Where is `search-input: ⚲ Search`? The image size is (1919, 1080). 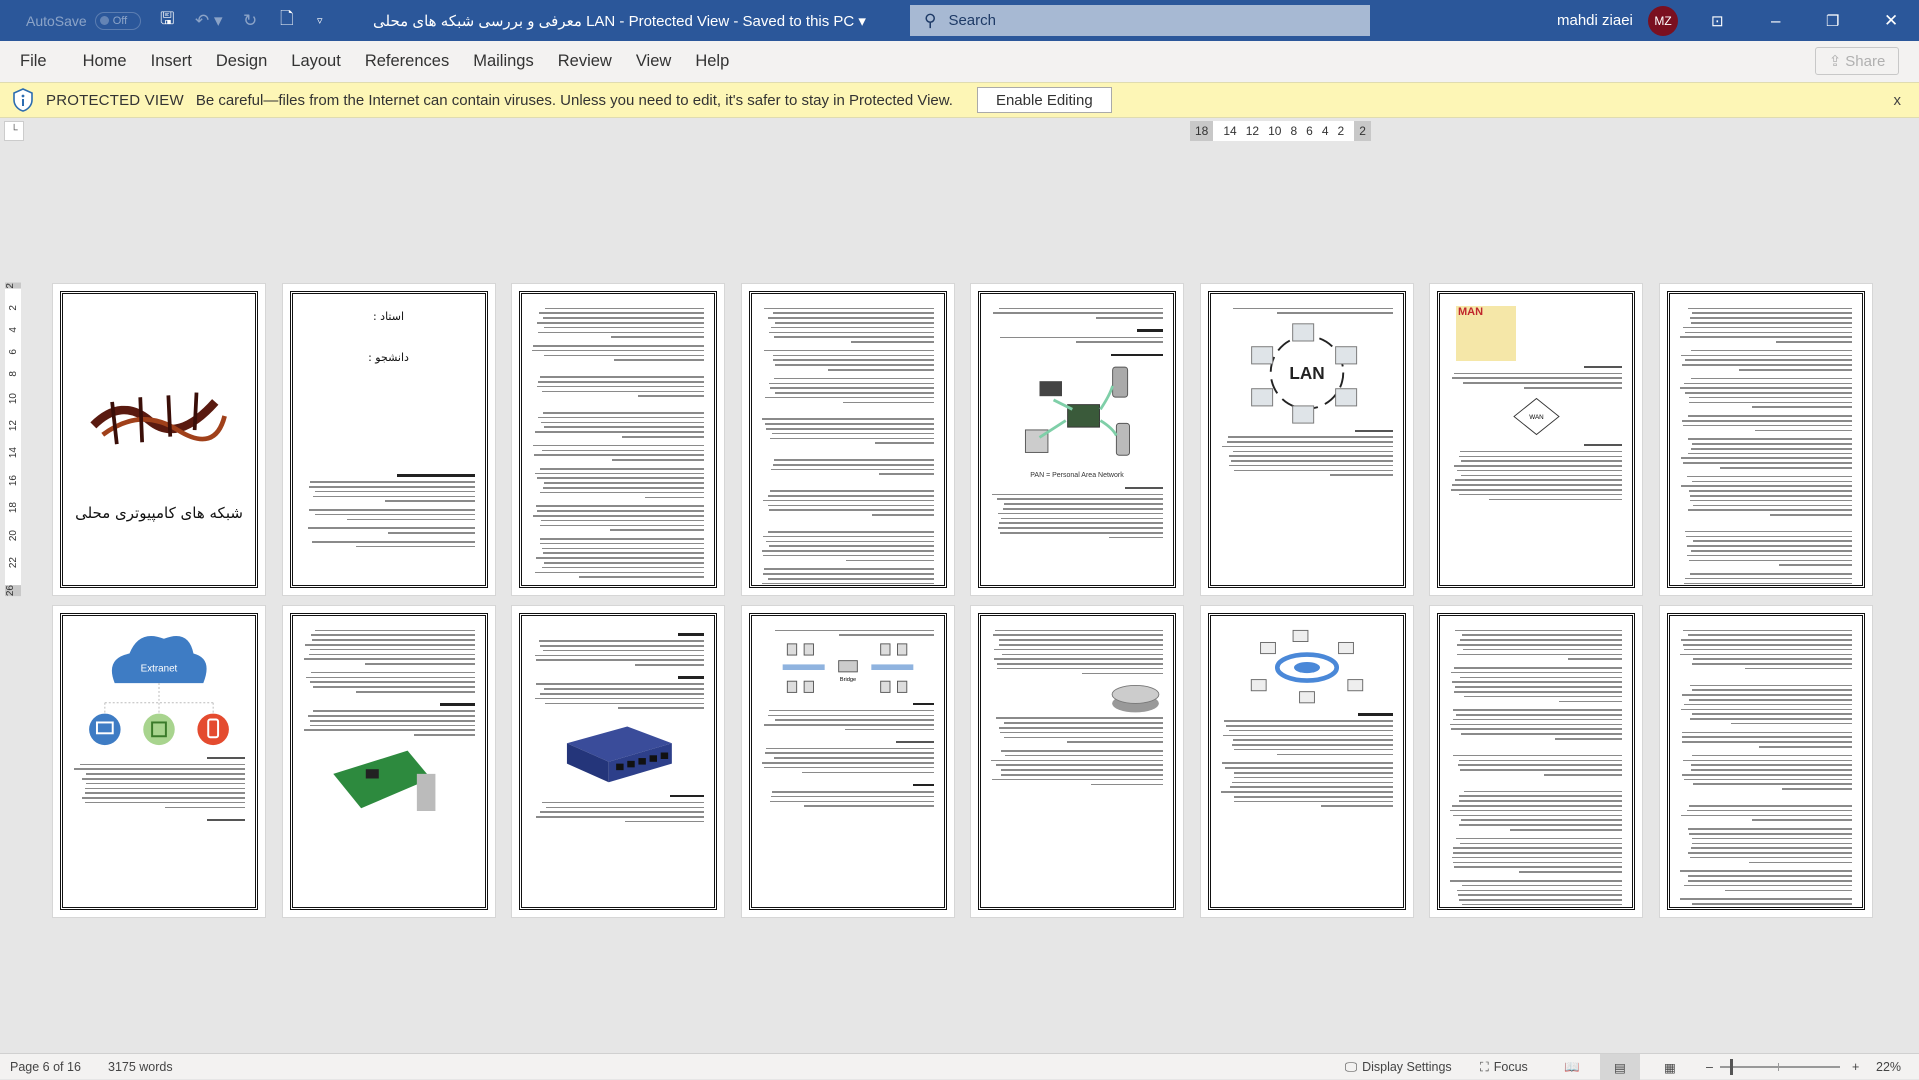
search-input: ⚲ Search is located at coordinates (1140, 20).